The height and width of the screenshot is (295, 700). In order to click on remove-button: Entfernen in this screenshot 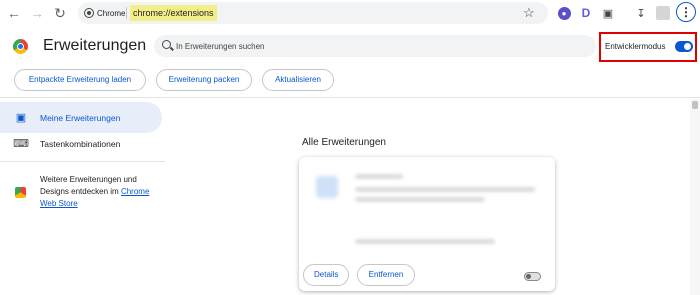, I will do `click(386, 275)`.